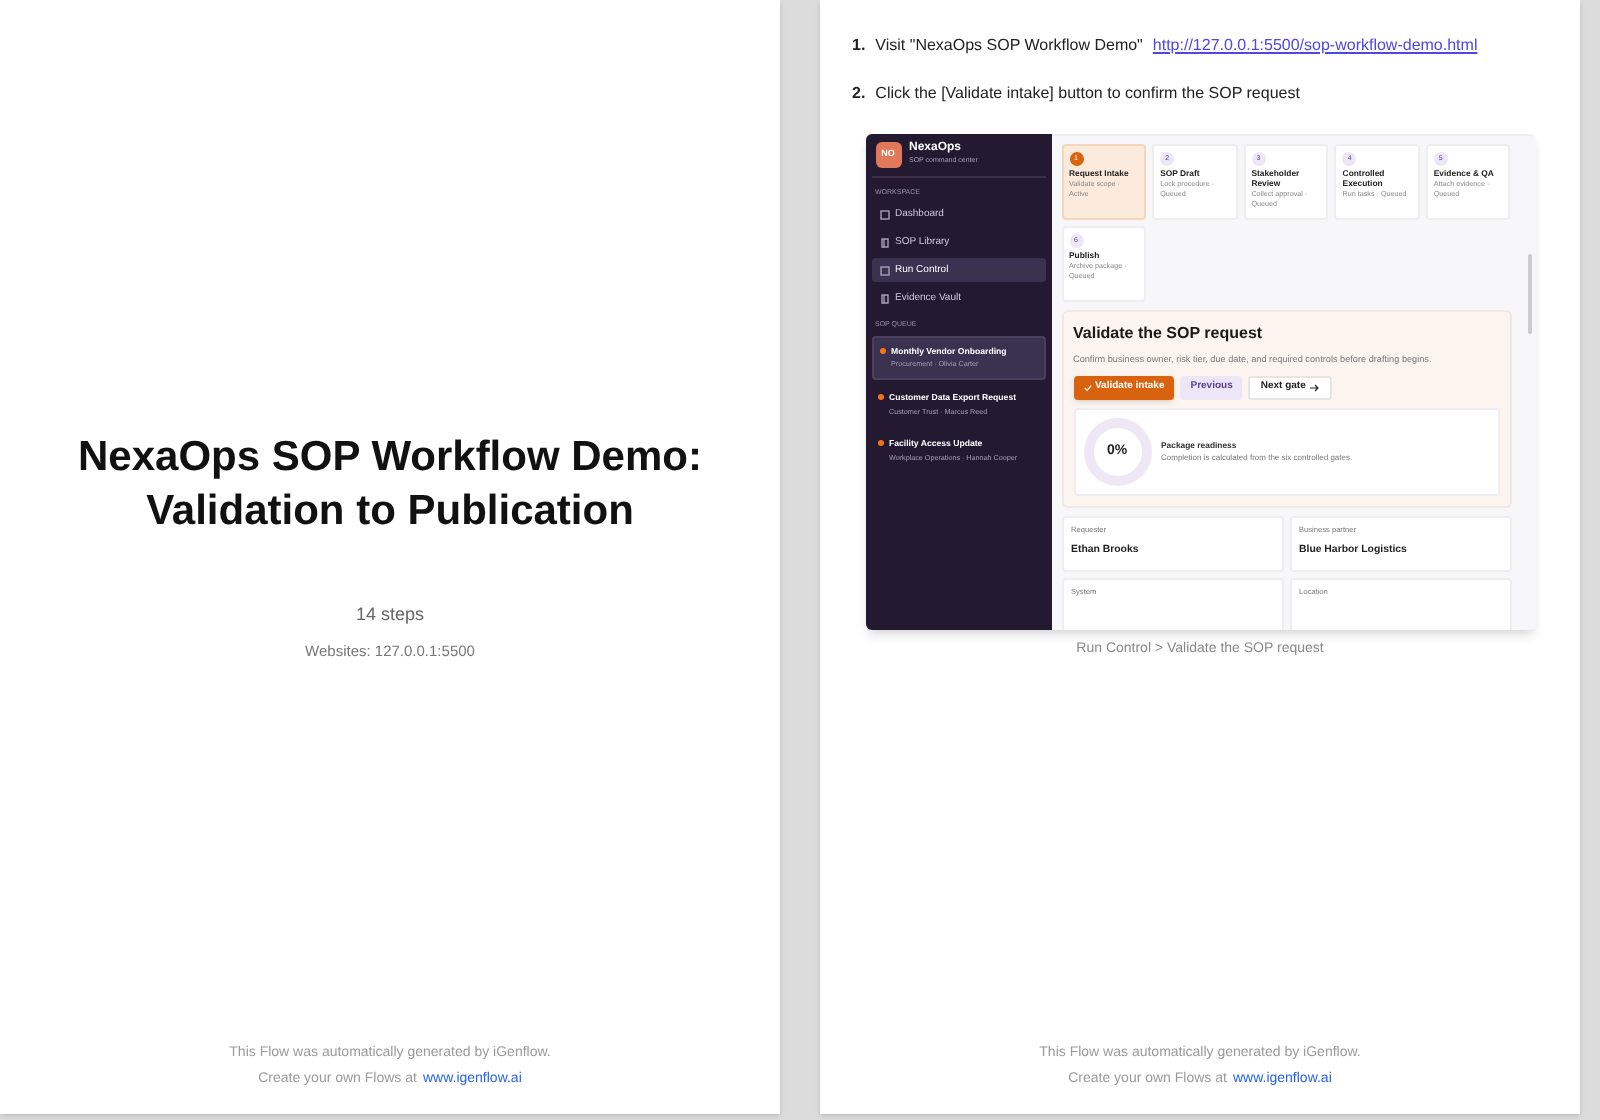 This screenshot has width=1600, height=1120. I want to click on step-number: 1., so click(859, 46).